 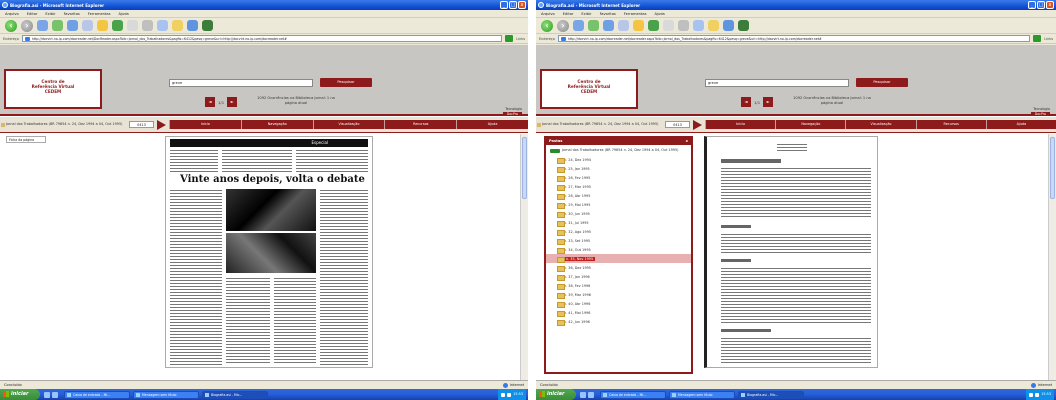 I want to click on go-page-arrow-icon, so click(x=161, y=124).